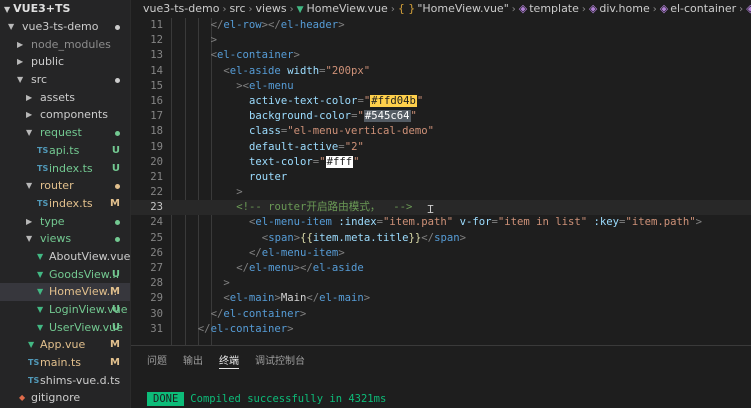 The height and width of the screenshot is (408, 751). What do you see at coordinates (65, 169) in the screenshot?
I see `file-item: TS index.ts U` at bounding box center [65, 169].